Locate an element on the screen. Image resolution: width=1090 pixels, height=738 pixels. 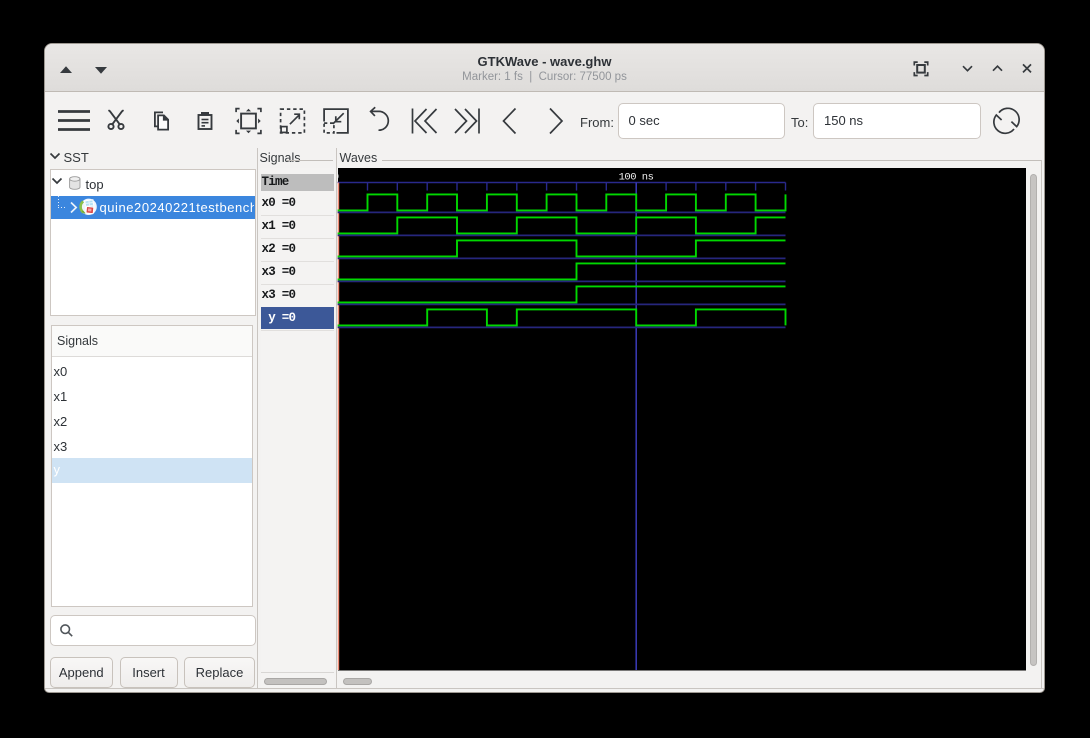
svg-text: 100 ns is located at coordinates (636, 178).